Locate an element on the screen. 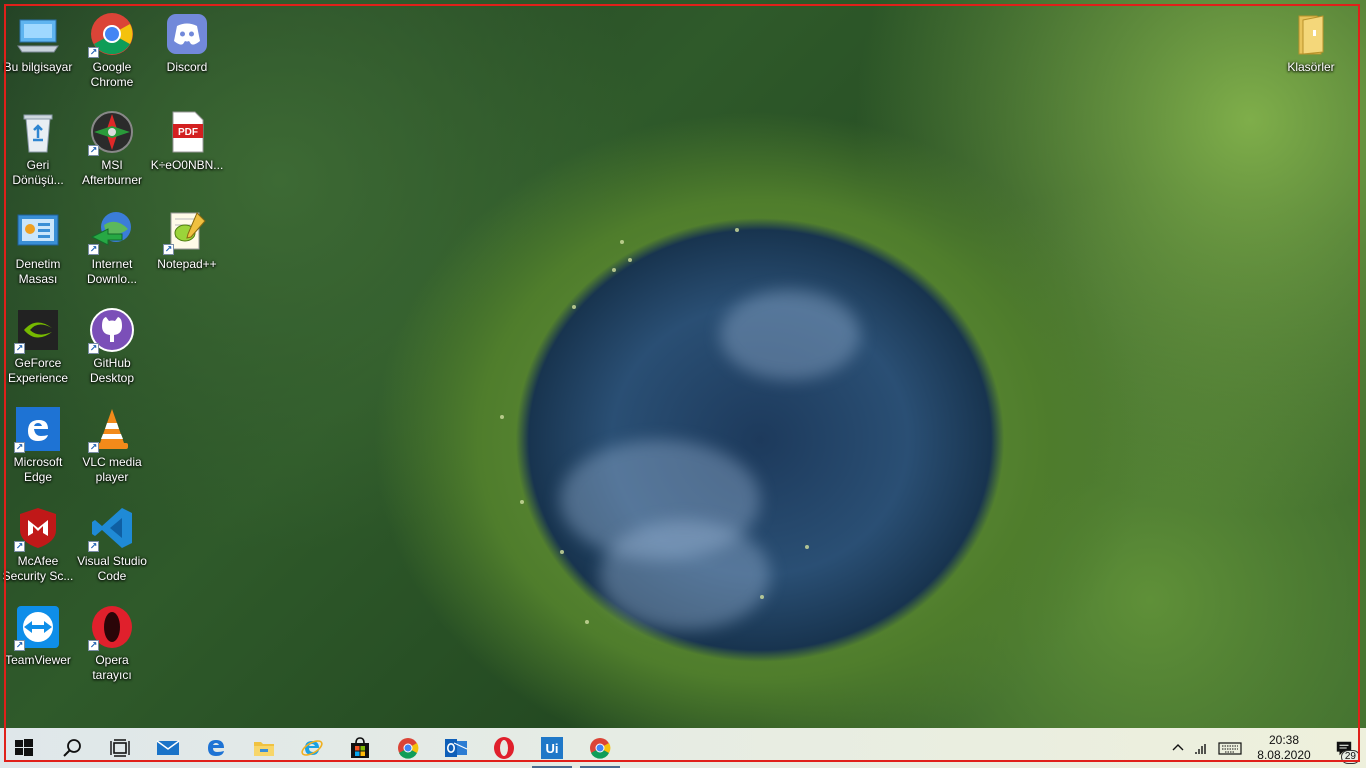  desktop-icon-notepad-plus-plus: ↗ Notepad++ is located at coordinates (187, 239).